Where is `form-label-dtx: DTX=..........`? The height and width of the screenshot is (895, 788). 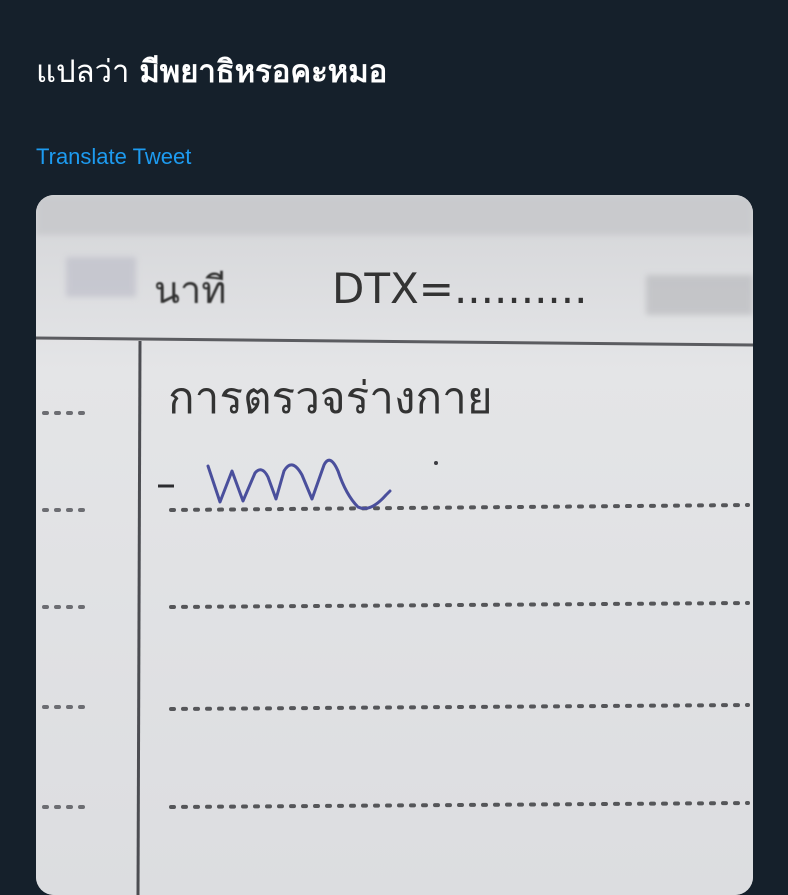
form-label-dtx: DTX=.......... is located at coordinates (459, 288).